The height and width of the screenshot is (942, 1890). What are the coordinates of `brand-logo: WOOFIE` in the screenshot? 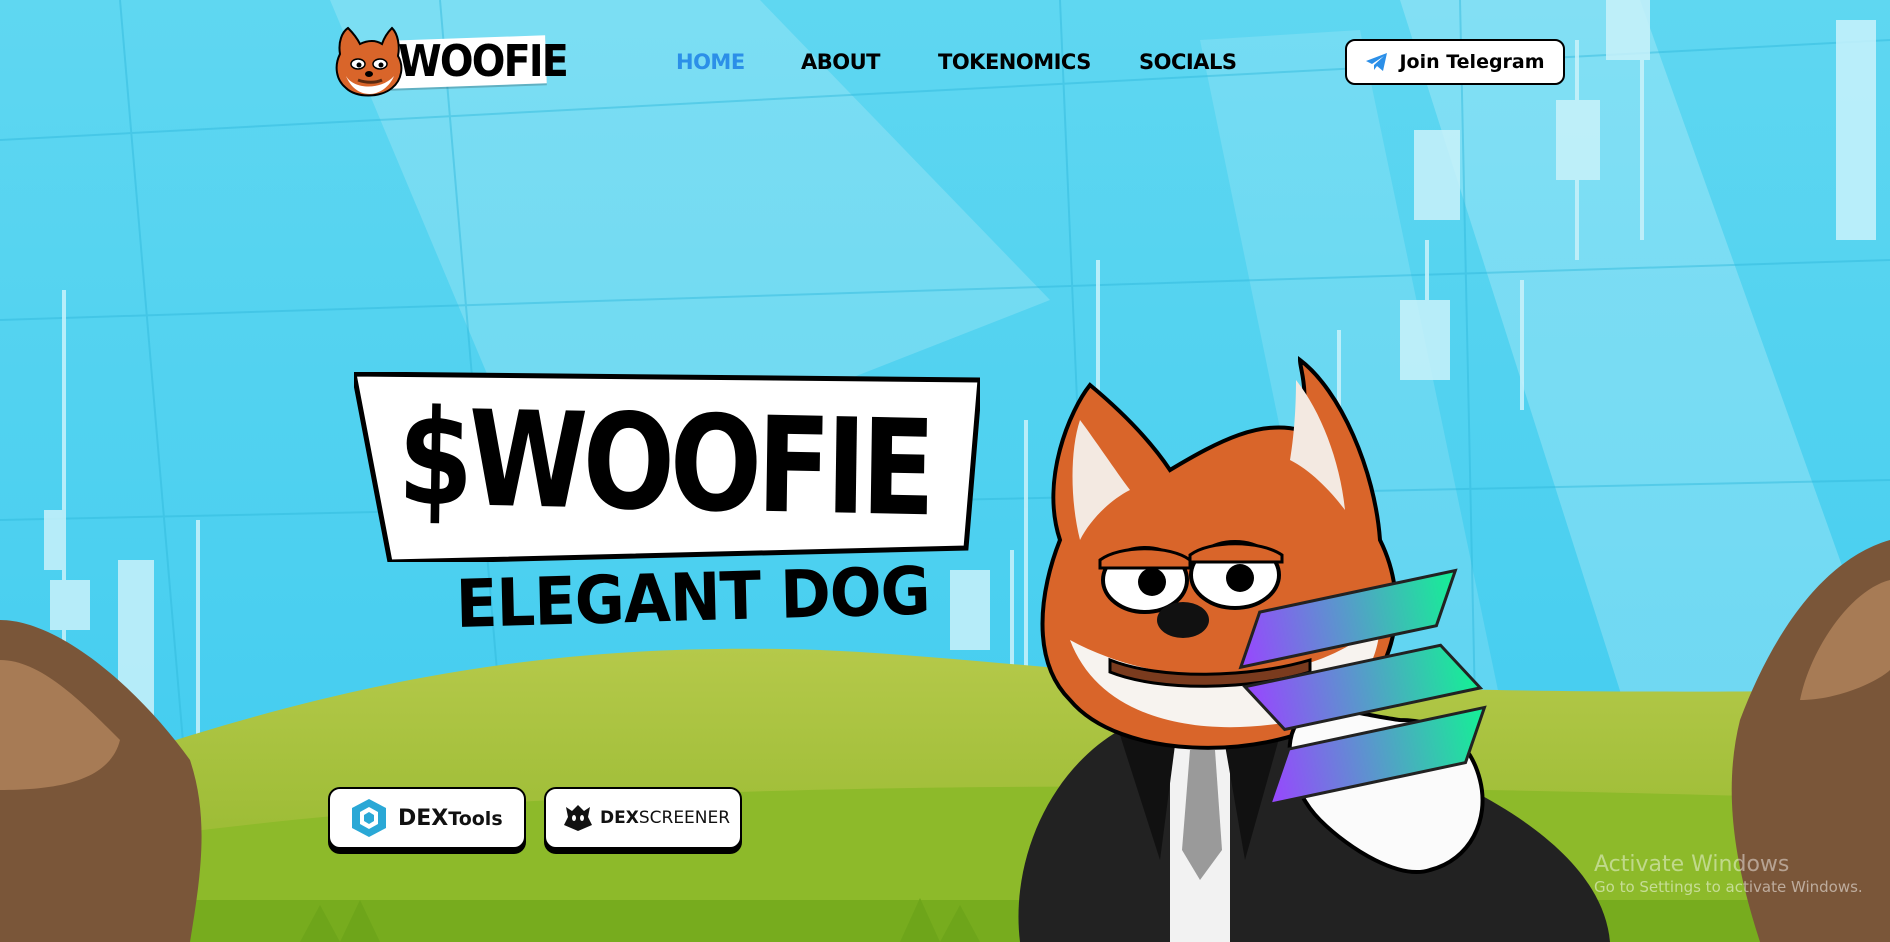 It's located at (450, 62).